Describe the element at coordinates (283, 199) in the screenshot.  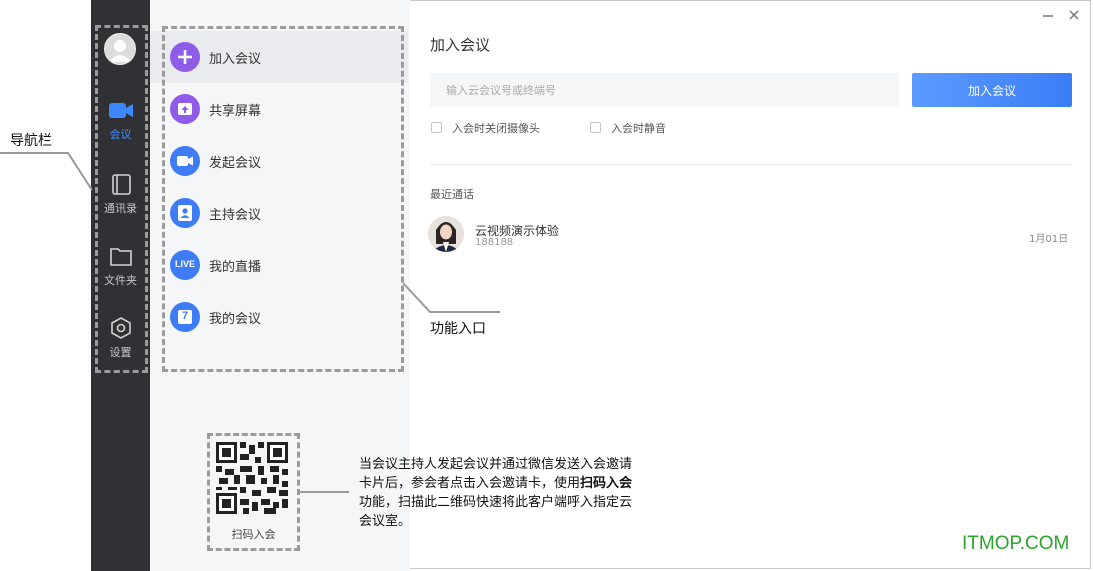
I see `function-annotation-box` at that location.